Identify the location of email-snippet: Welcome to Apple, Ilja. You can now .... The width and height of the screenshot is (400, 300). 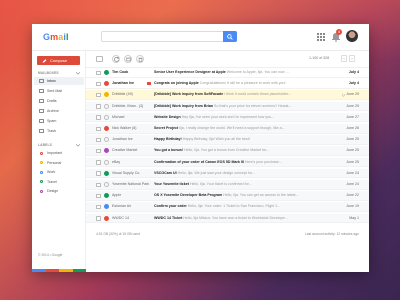
(257, 72).